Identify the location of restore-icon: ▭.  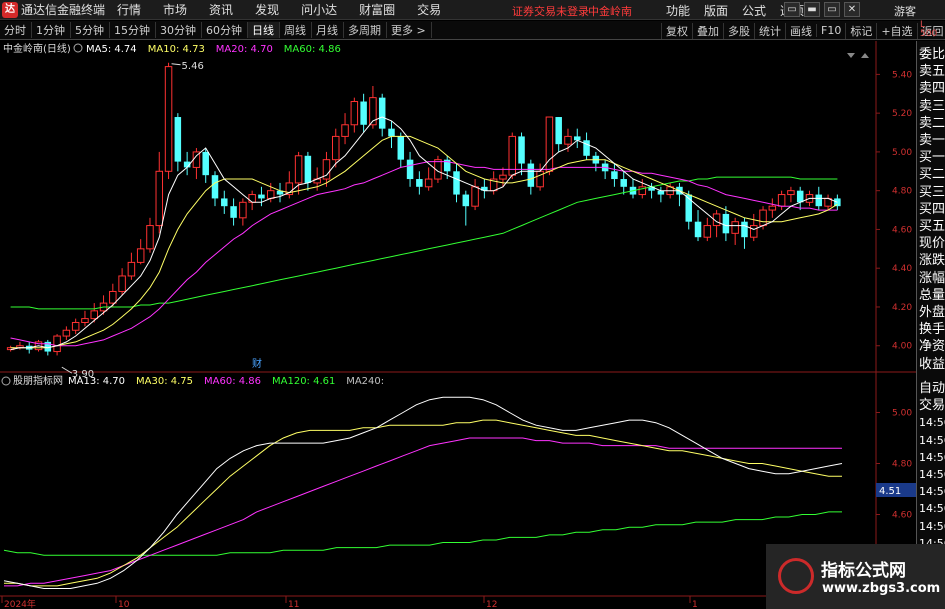
(792, 9).